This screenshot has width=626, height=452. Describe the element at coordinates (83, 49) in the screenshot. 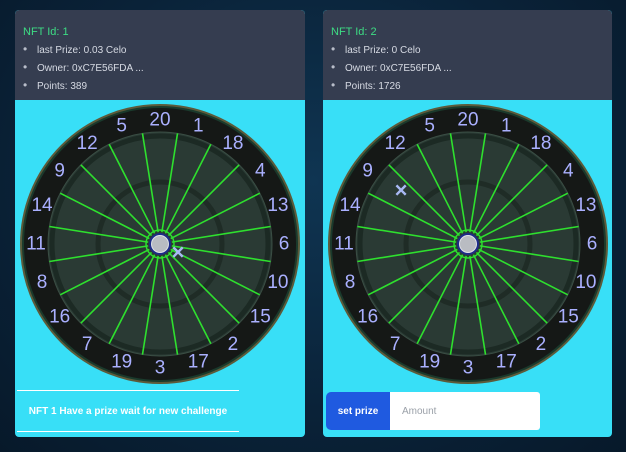

I see `last-prize: last Prize: 0.03 Celo` at that location.